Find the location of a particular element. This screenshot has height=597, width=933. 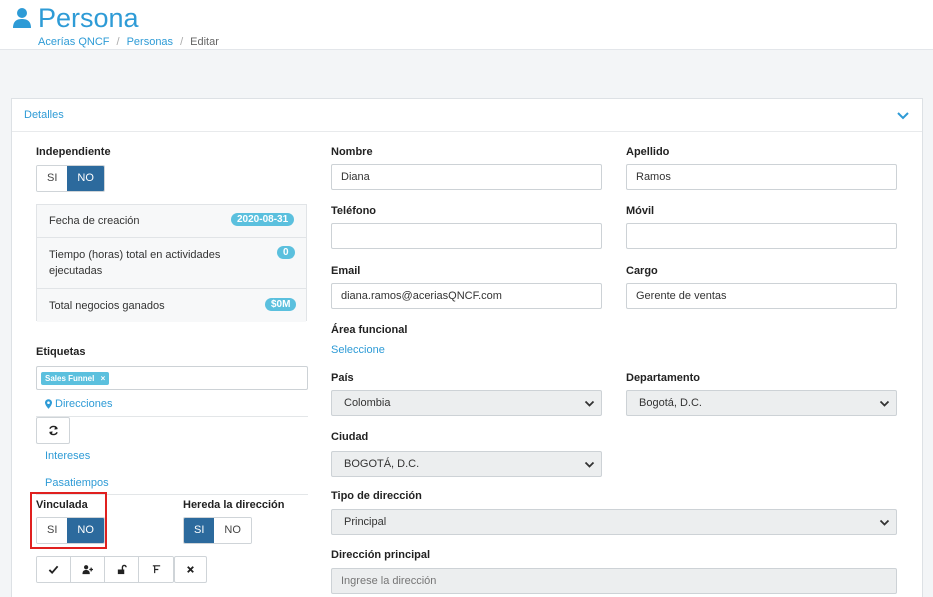

unlock-button is located at coordinates (122, 569).